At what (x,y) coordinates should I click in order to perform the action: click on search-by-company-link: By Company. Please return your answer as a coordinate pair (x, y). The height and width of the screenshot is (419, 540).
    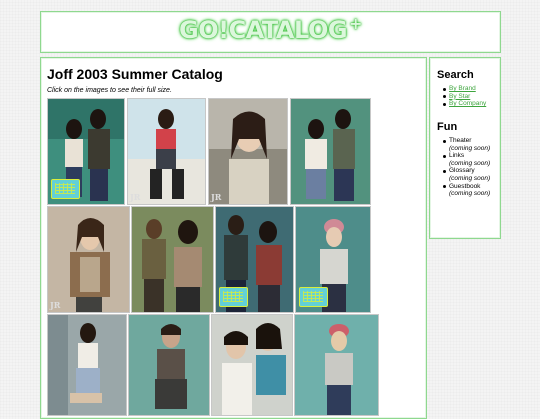
    Looking at the image, I should click on (467, 103).